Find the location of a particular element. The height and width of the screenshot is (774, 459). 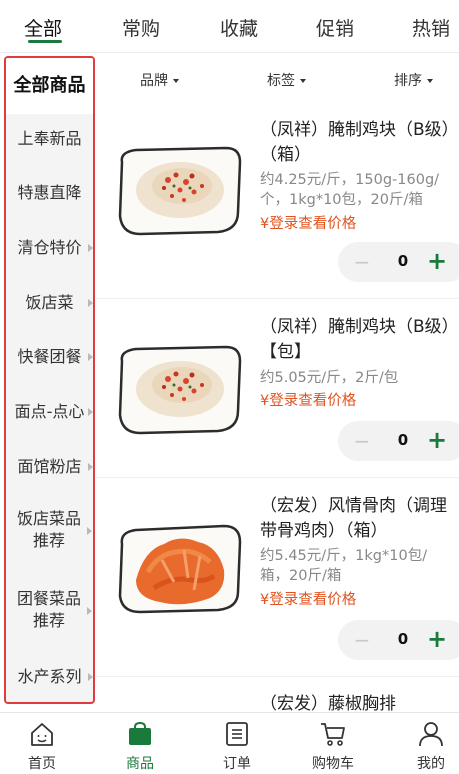

sidebar-item-label: 清仓特价 is located at coordinates (49, 247).